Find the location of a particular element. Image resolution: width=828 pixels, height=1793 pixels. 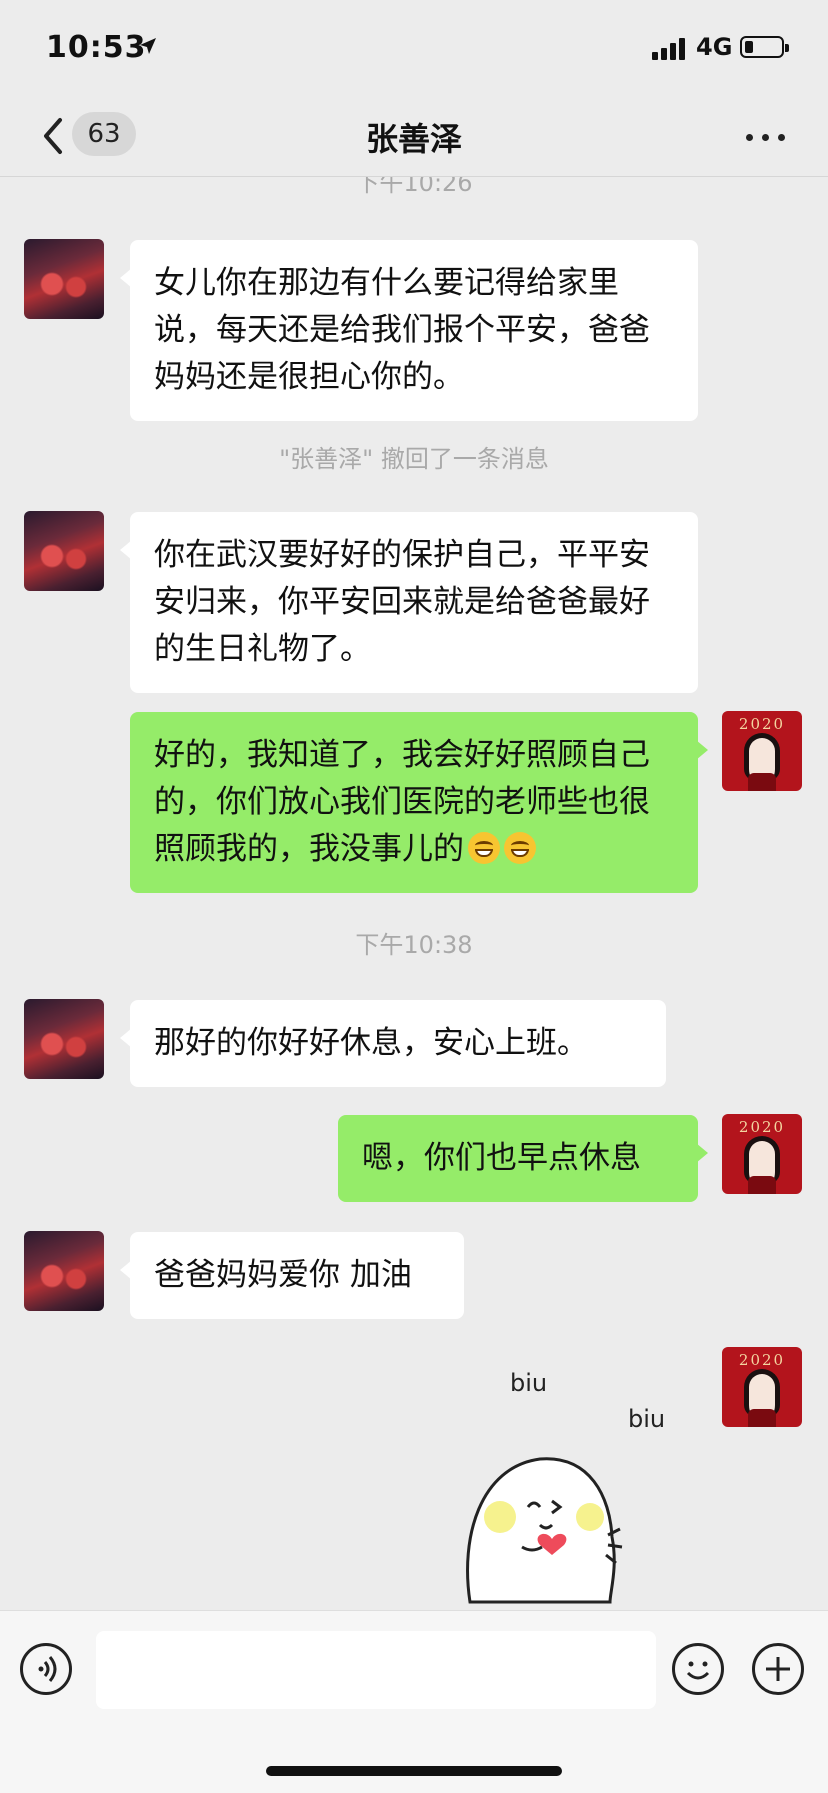

outgoing-message: 嗯，你们也早点休息 is located at coordinates (523, 1158).